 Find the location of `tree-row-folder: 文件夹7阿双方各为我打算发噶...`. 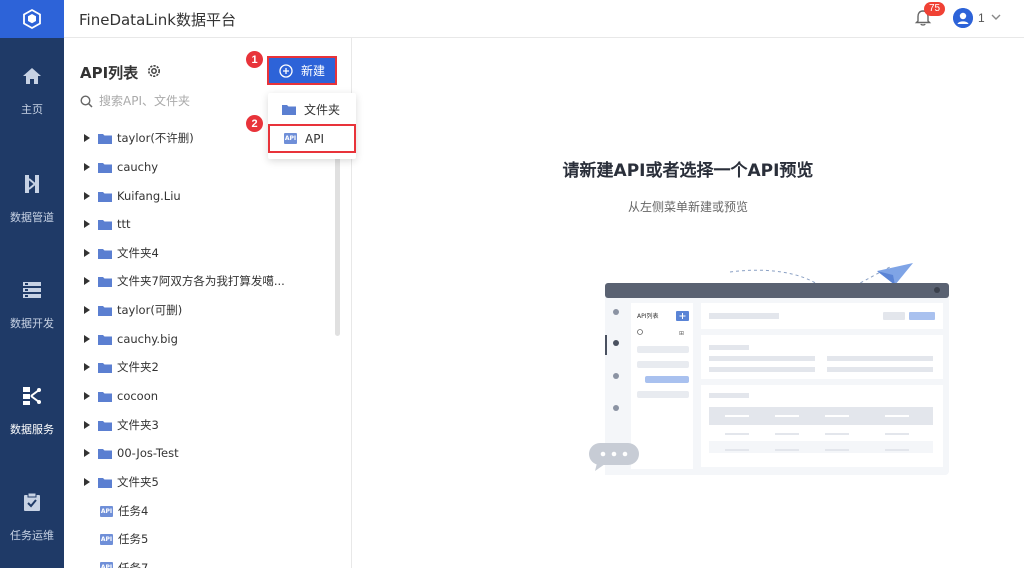

tree-row-folder: 文件夹7阿双方各为我打算发噶... is located at coordinates (199, 281).